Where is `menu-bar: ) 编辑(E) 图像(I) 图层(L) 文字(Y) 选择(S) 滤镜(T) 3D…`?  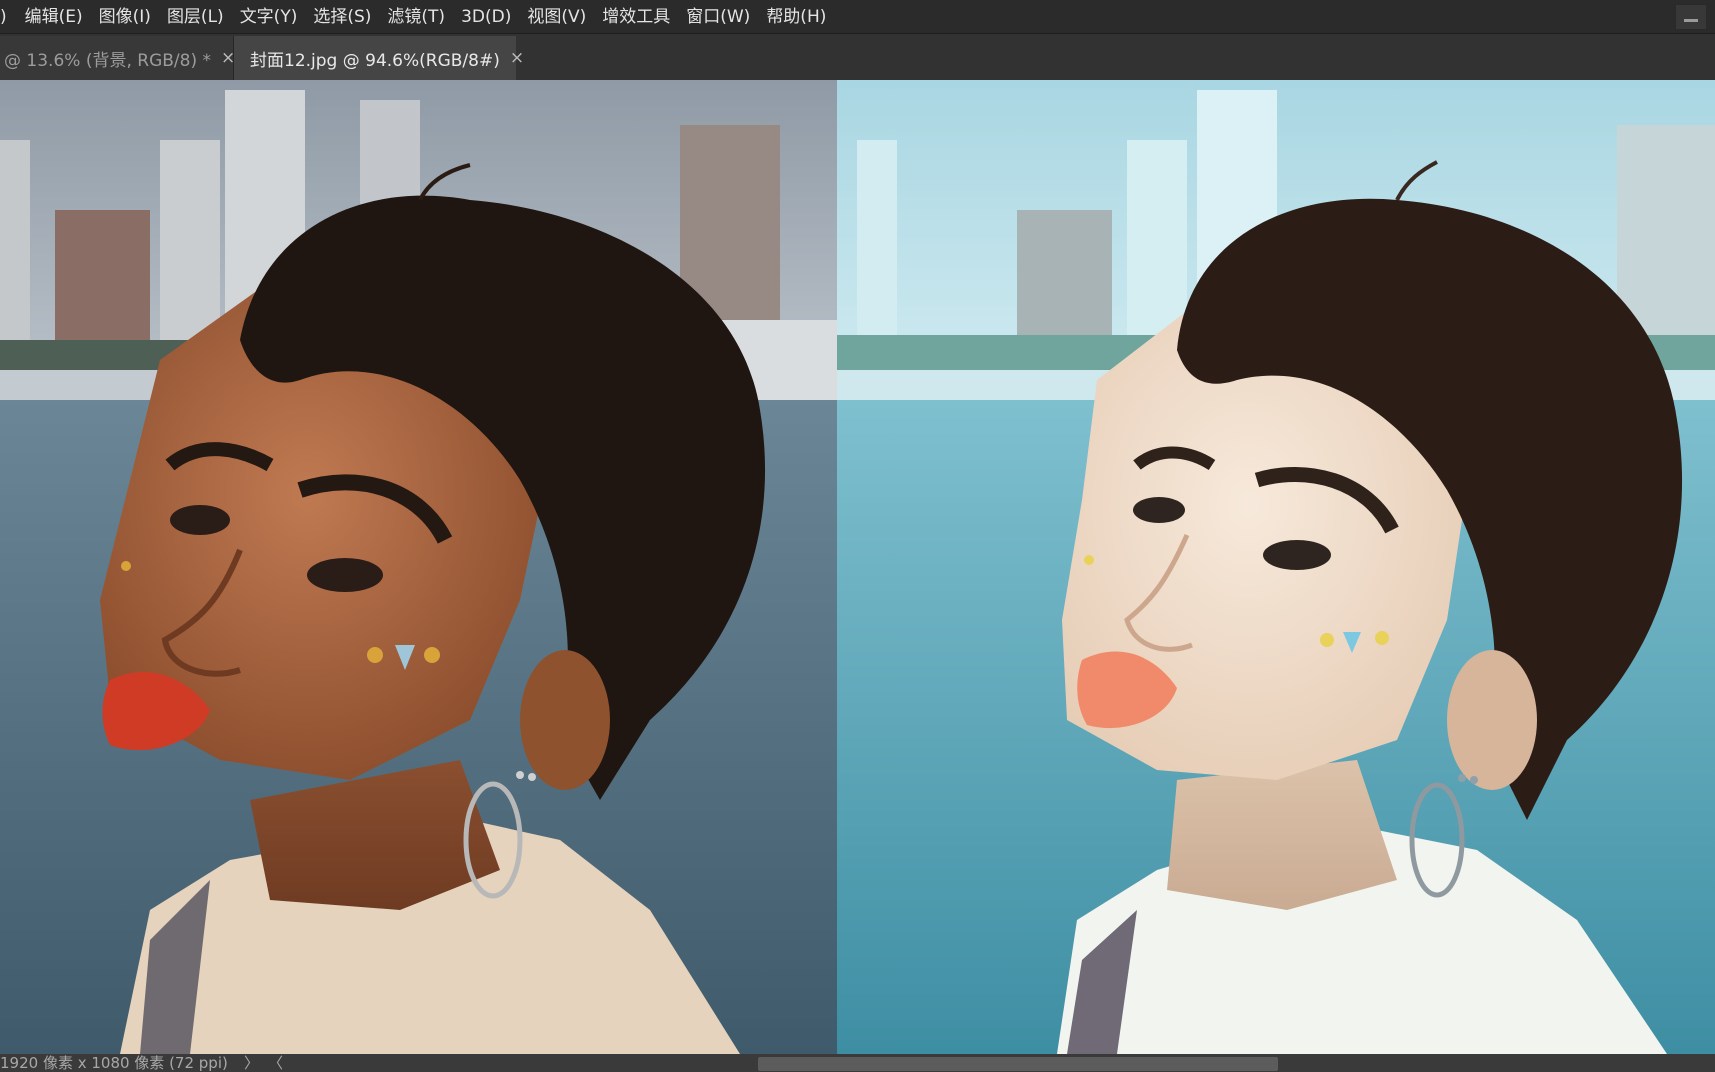 menu-bar: ) 编辑(E) 图像(I) 图层(L) 文字(Y) 选择(S) 滤镜(T) 3D… is located at coordinates (857, 17).